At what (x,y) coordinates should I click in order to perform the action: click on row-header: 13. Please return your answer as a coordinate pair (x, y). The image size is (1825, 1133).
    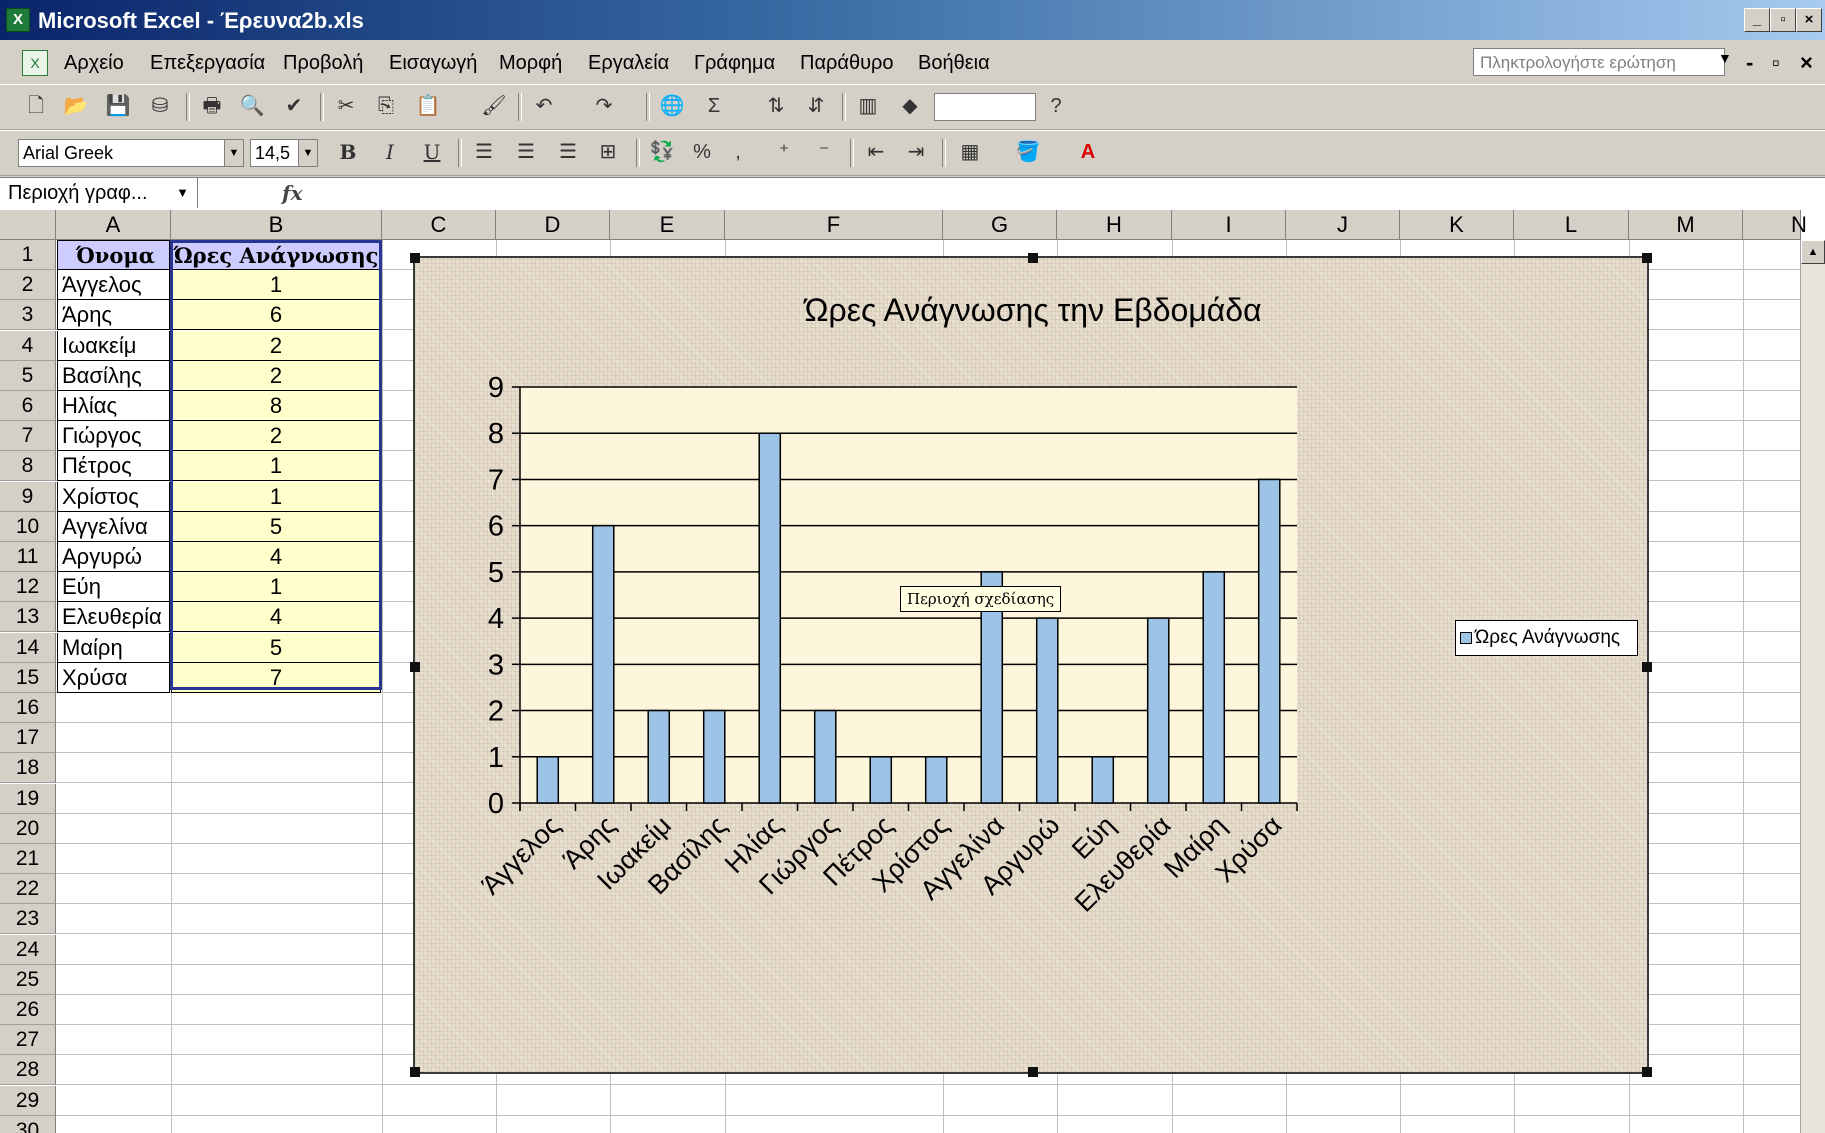
    Looking at the image, I should click on (28, 617).